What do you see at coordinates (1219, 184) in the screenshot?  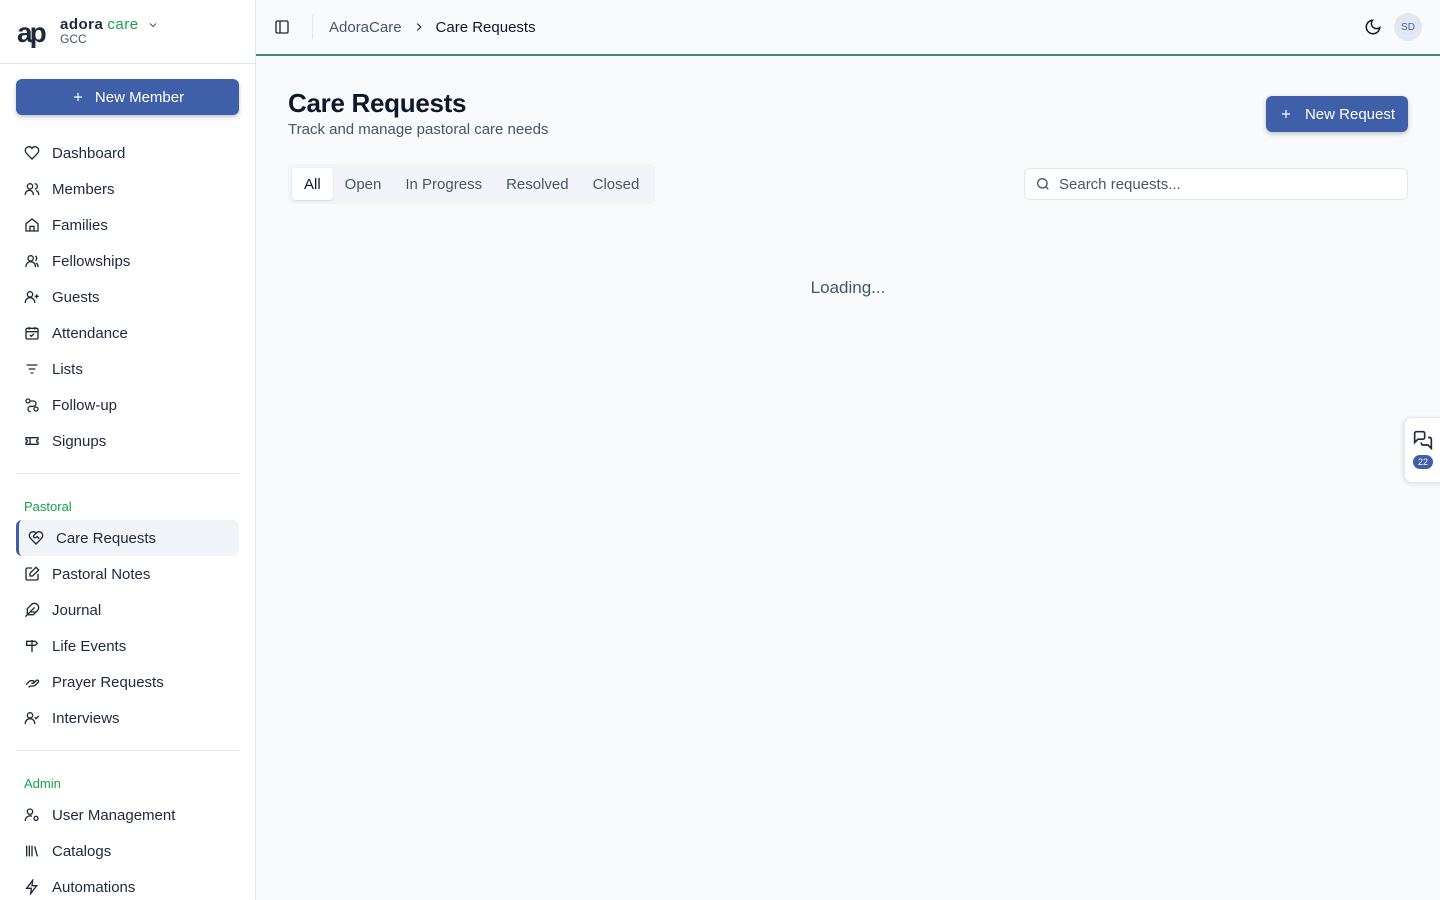 I see `search-input` at bounding box center [1219, 184].